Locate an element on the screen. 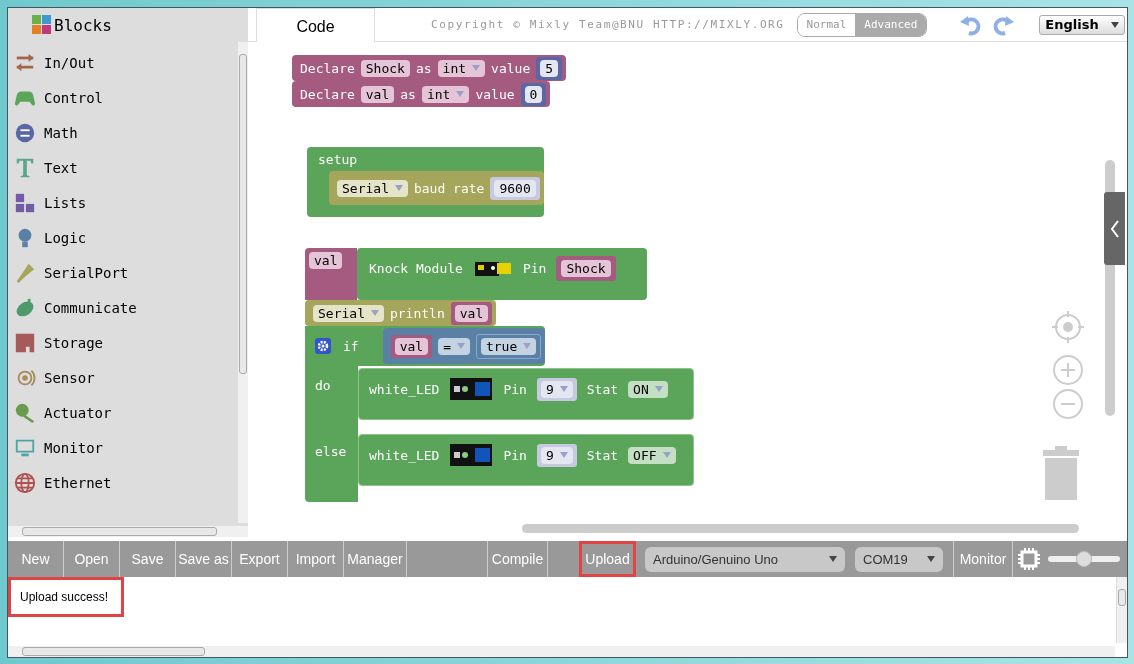  chip-icon is located at coordinates (1029, 559).